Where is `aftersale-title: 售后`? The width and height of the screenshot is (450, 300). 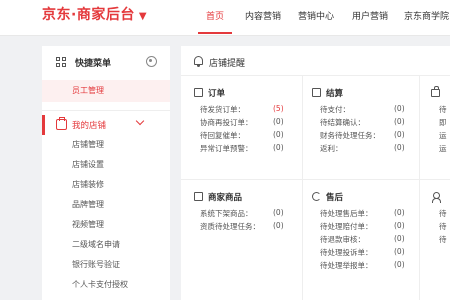
aftersale-title: 售后 is located at coordinates (335, 198).